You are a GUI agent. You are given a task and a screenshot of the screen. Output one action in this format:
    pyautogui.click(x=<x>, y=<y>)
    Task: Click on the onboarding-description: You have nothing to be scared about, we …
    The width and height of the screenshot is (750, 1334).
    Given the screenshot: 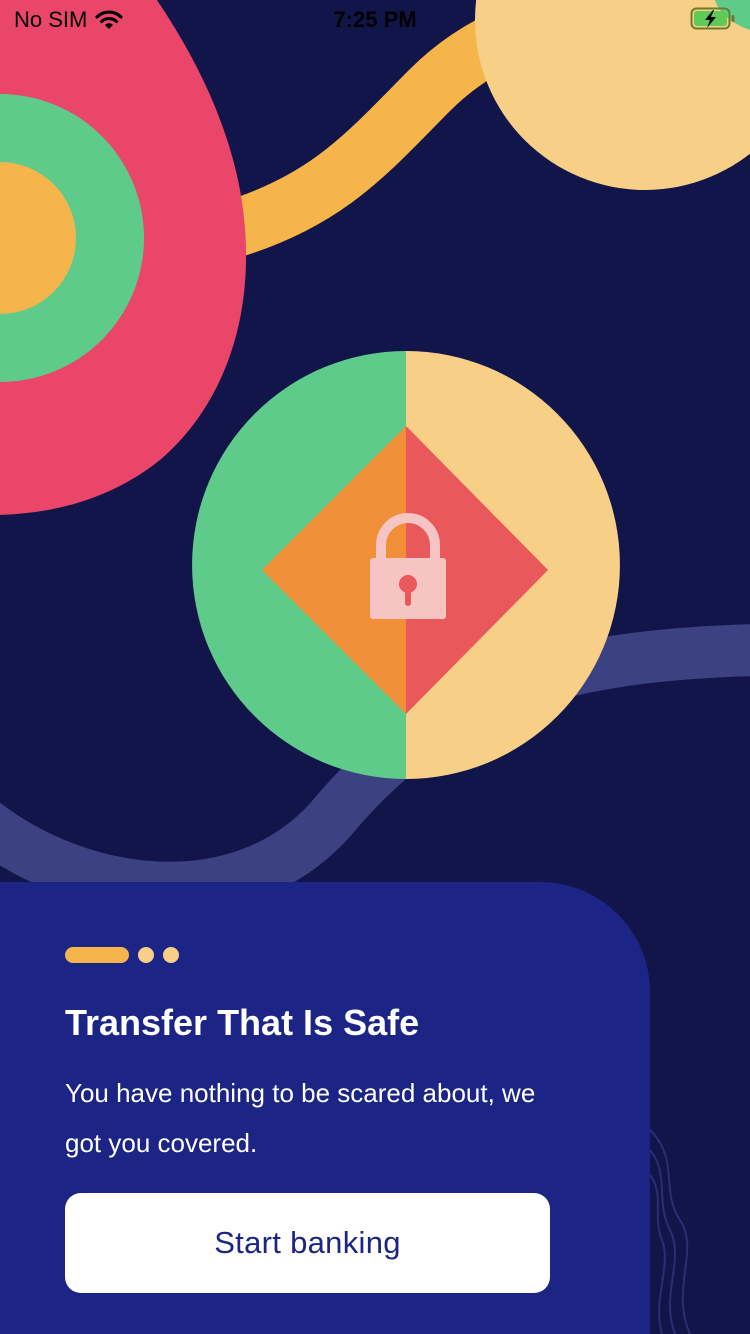 What is the action you would take?
    pyautogui.click(x=300, y=1118)
    